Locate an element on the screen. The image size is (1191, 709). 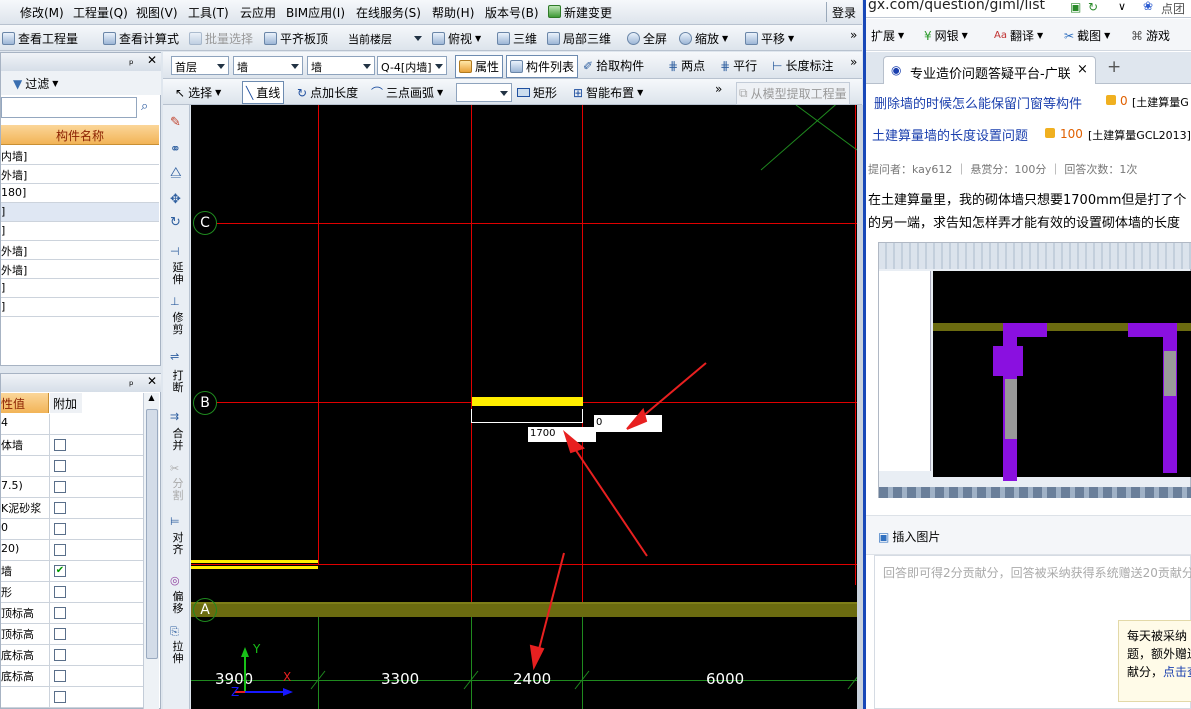
length-dim-button: ⊢ 长度标注 is located at coordinates (802, 65).